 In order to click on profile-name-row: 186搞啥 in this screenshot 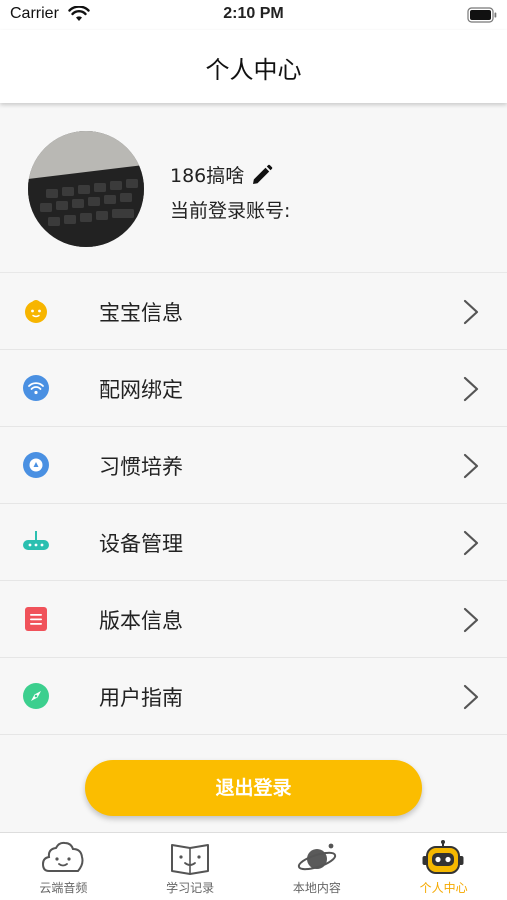, I will do `click(222, 174)`.